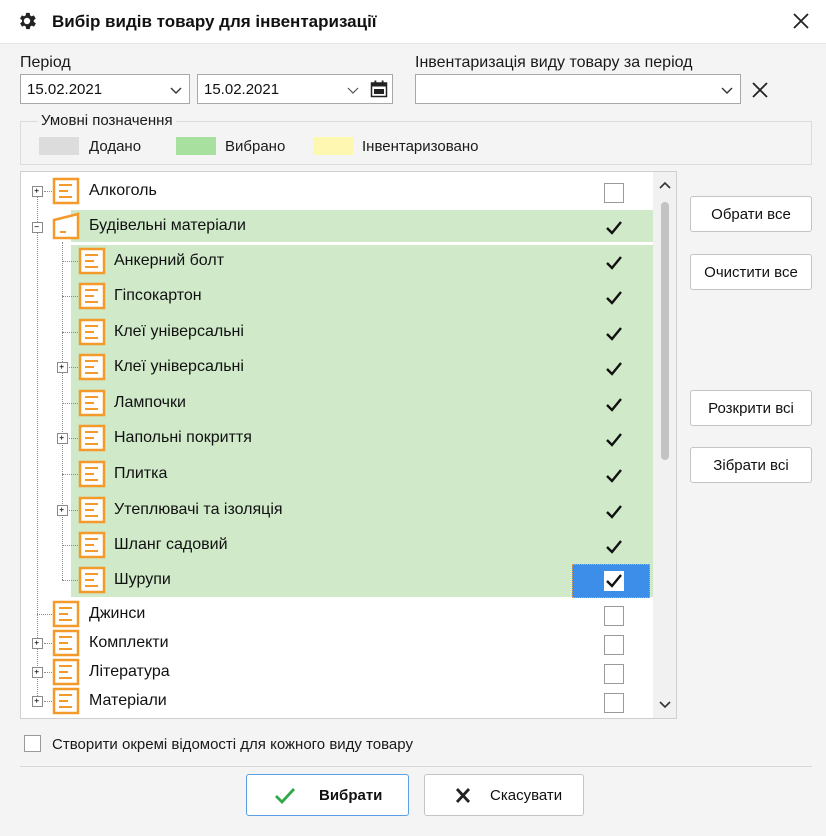 This screenshot has width=826, height=836. What do you see at coordinates (115, 146) in the screenshot?
I see `legend-label-added: Додано` at bounding box center [115, 146].